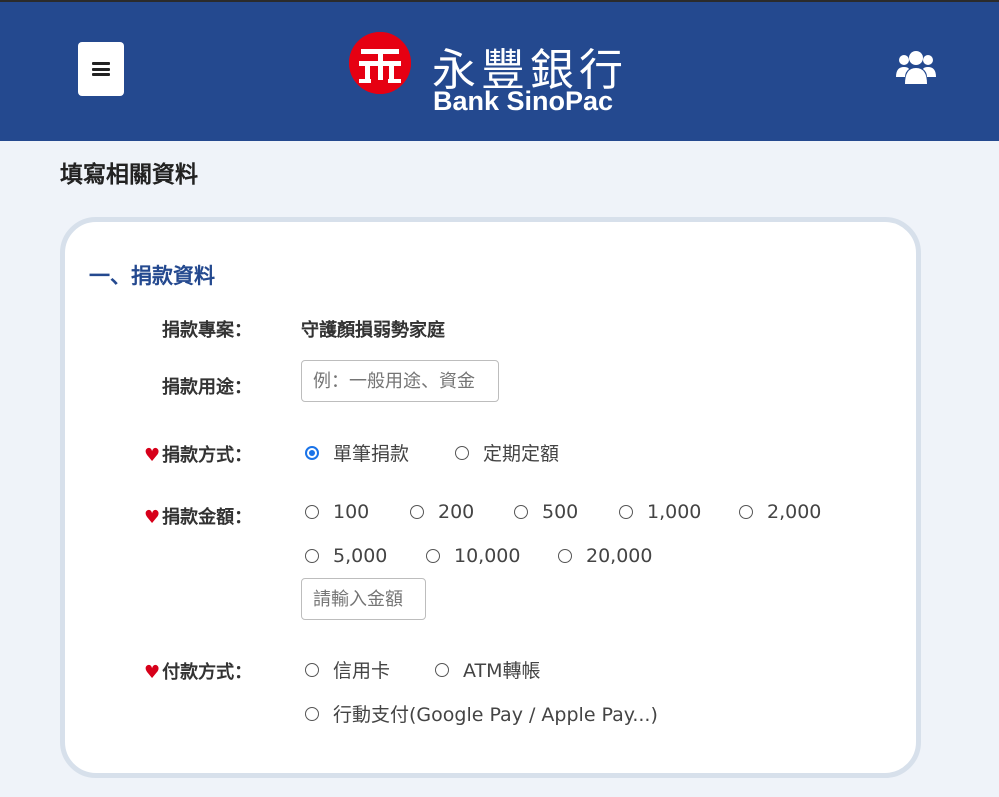 The height and width of the screenshot is (797, 999). I want to click on radio-payment-atm: ATM轉帳, so click(488, 669).